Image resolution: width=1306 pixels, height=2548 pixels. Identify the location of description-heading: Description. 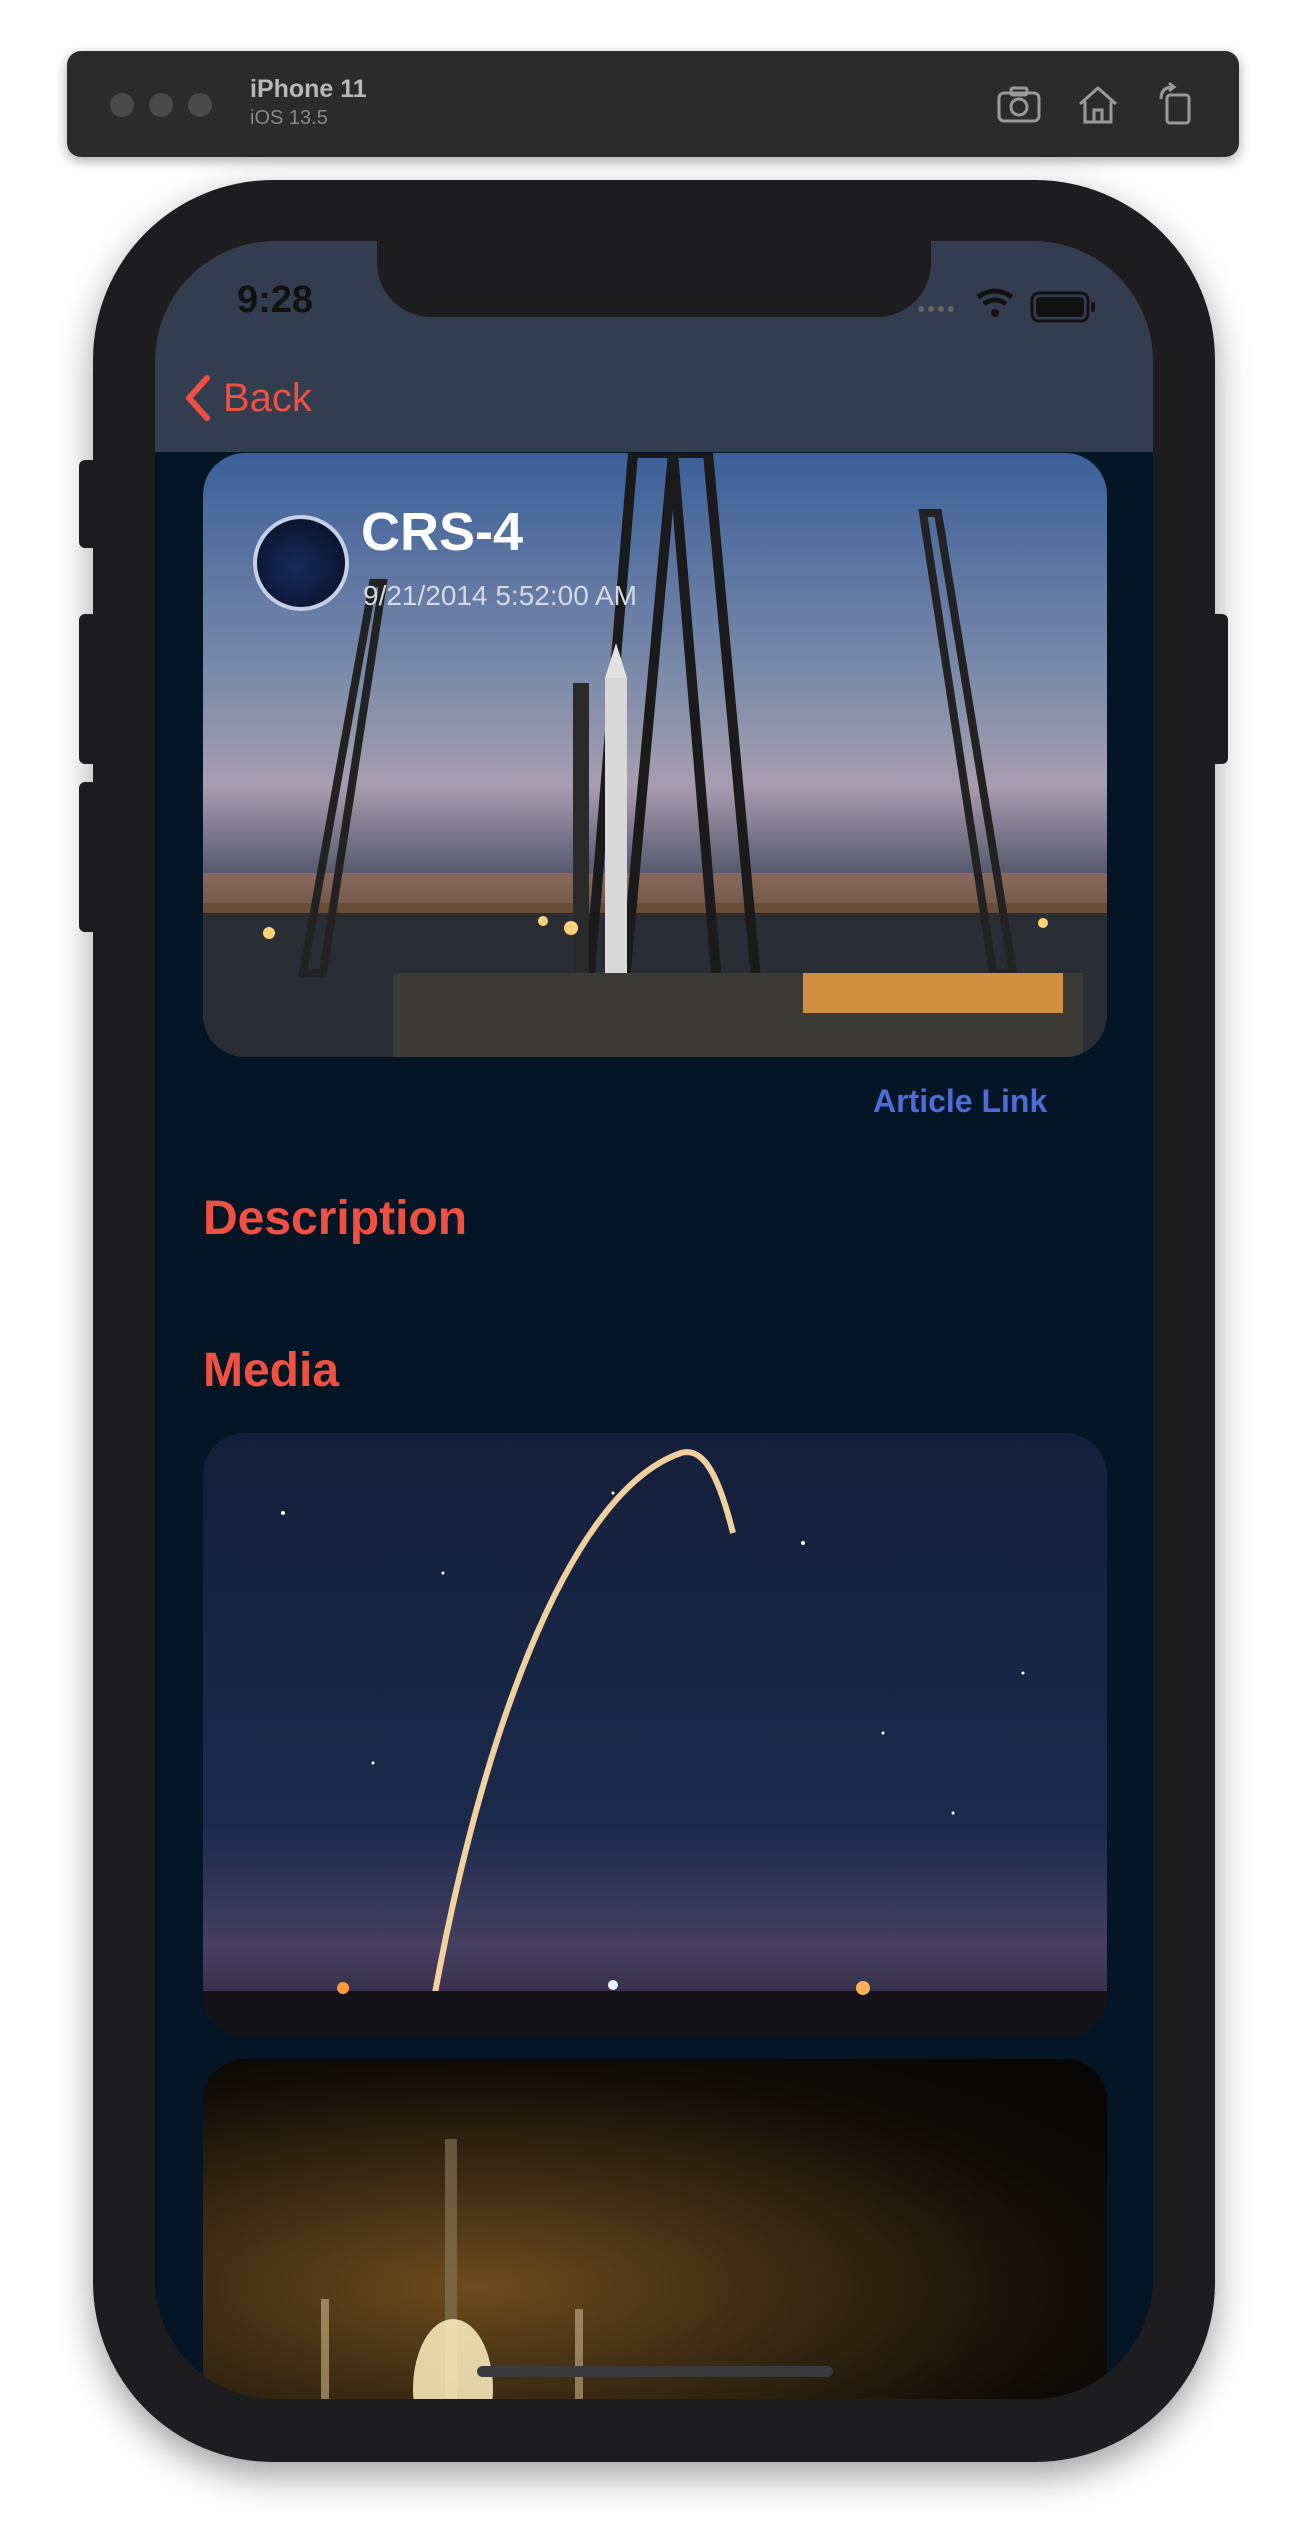
(335, 1218).